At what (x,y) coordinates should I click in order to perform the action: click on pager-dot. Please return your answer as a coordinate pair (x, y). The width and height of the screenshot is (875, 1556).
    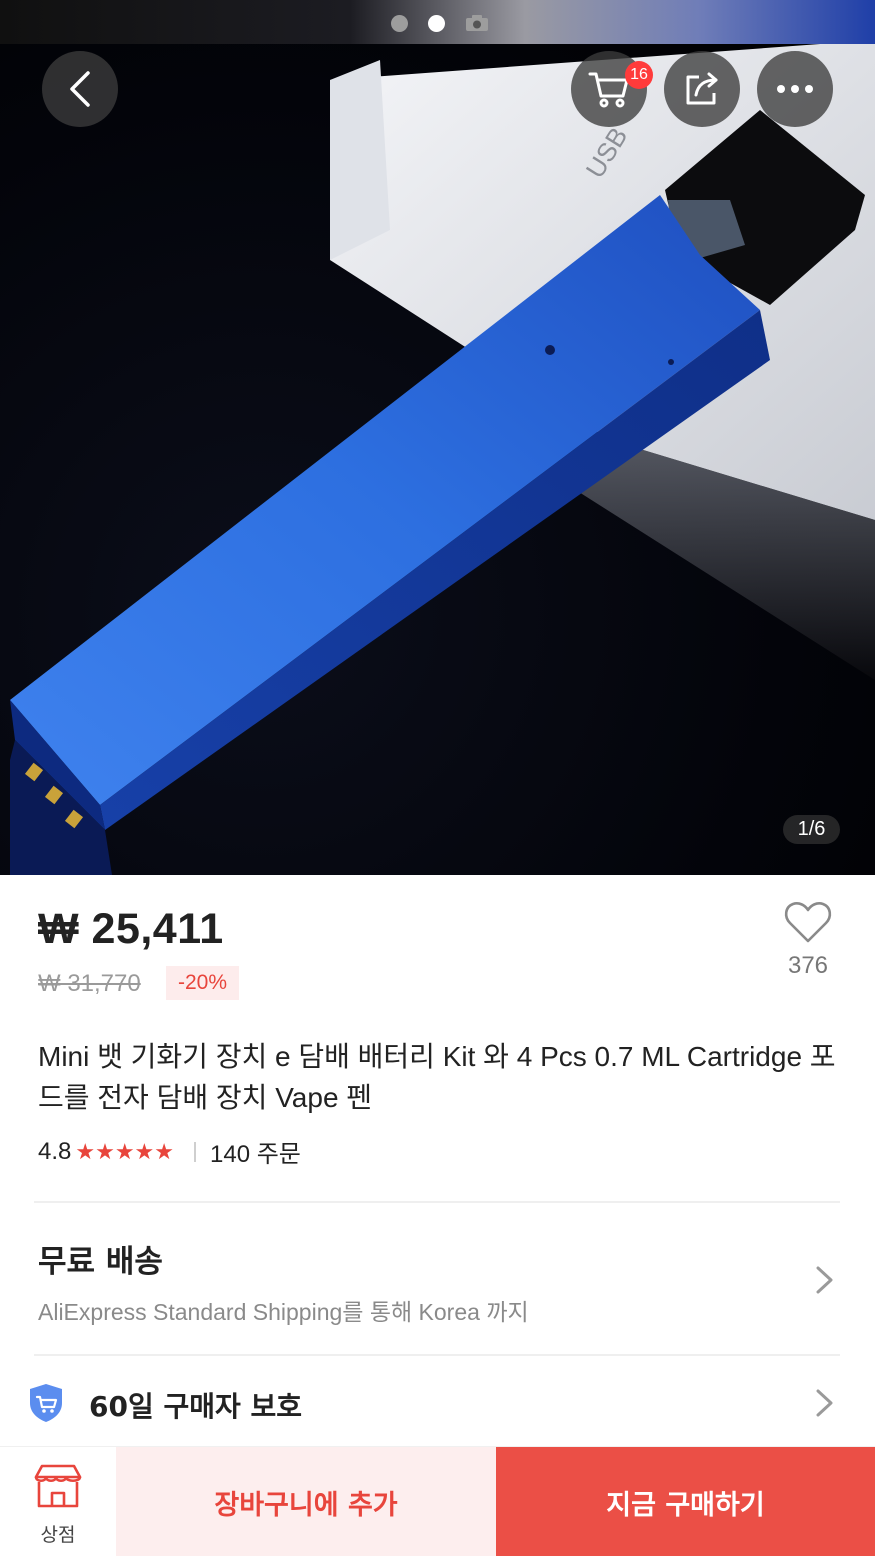
    Looking at the image, I should click on (399, 23).